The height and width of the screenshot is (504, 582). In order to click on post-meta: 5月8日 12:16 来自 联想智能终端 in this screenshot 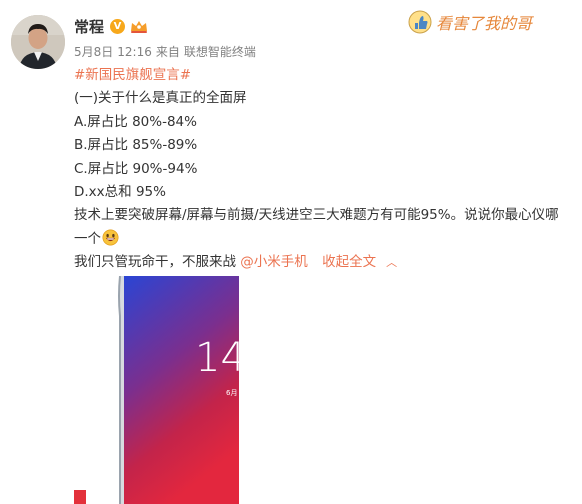, I will do `click(167, 51)`.